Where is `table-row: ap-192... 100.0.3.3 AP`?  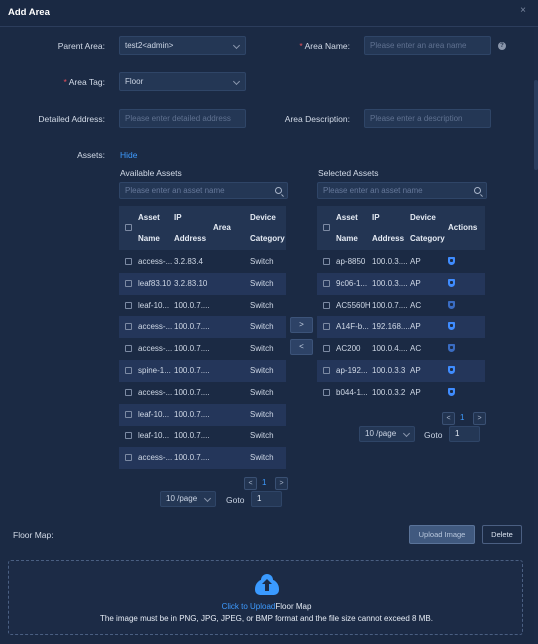
table-row: ap-192... 100.0.3.3 AP is located at coordinates (401, 371).